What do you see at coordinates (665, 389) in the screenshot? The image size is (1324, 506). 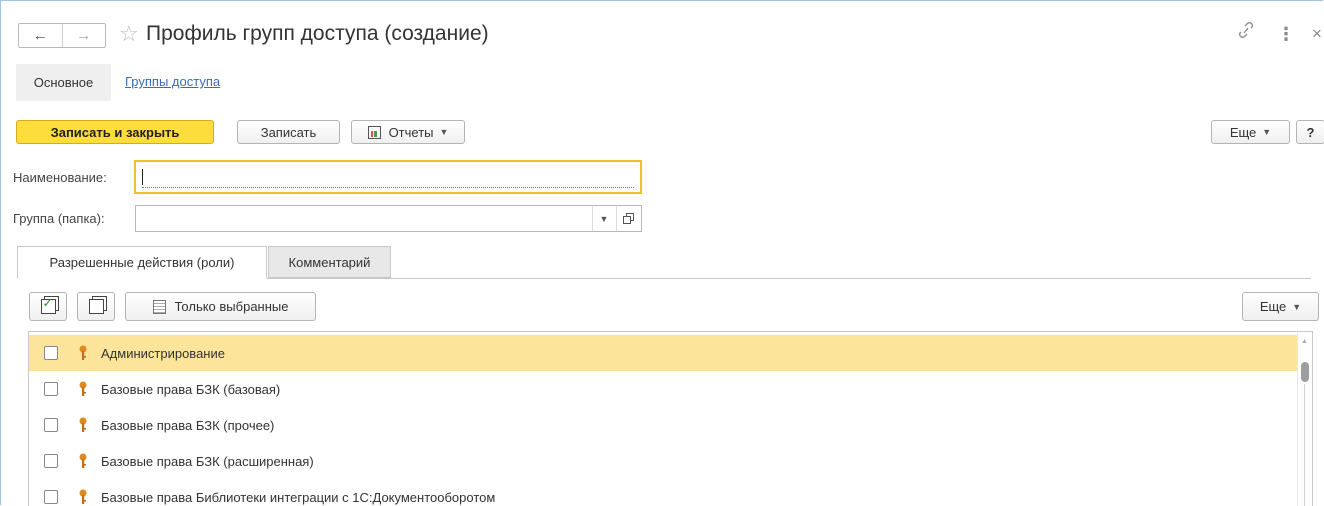 I see `table-row: Базовые права БЗК (базовая)` at bounding box center [665, 389].